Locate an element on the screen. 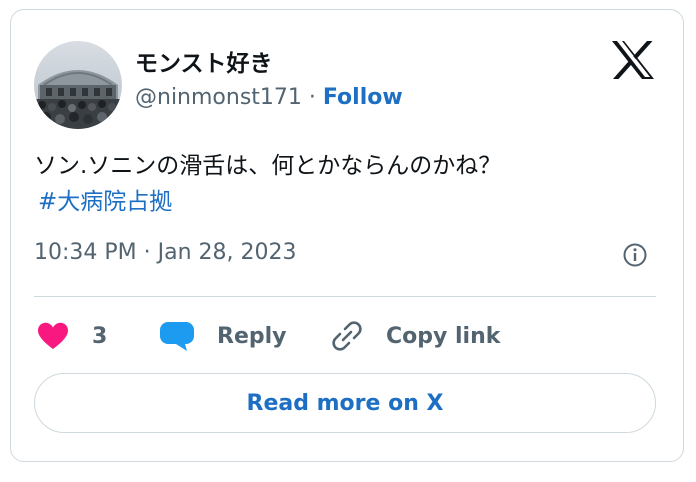 This screenshot has height=482, width=696. read-more-button: Read more on X is located at coordinates (345, 403).